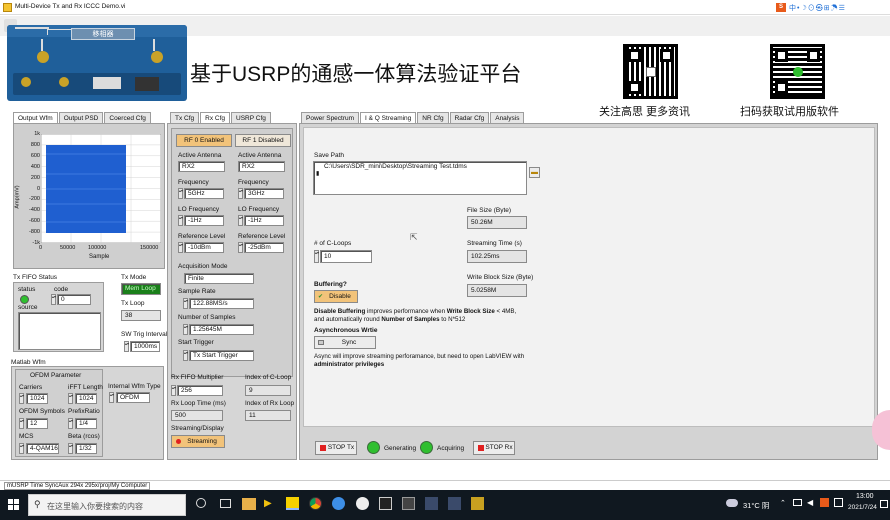 This screenshot has width=890, height=520. I want to click on clock-time: 13:00, so click(865, 496).